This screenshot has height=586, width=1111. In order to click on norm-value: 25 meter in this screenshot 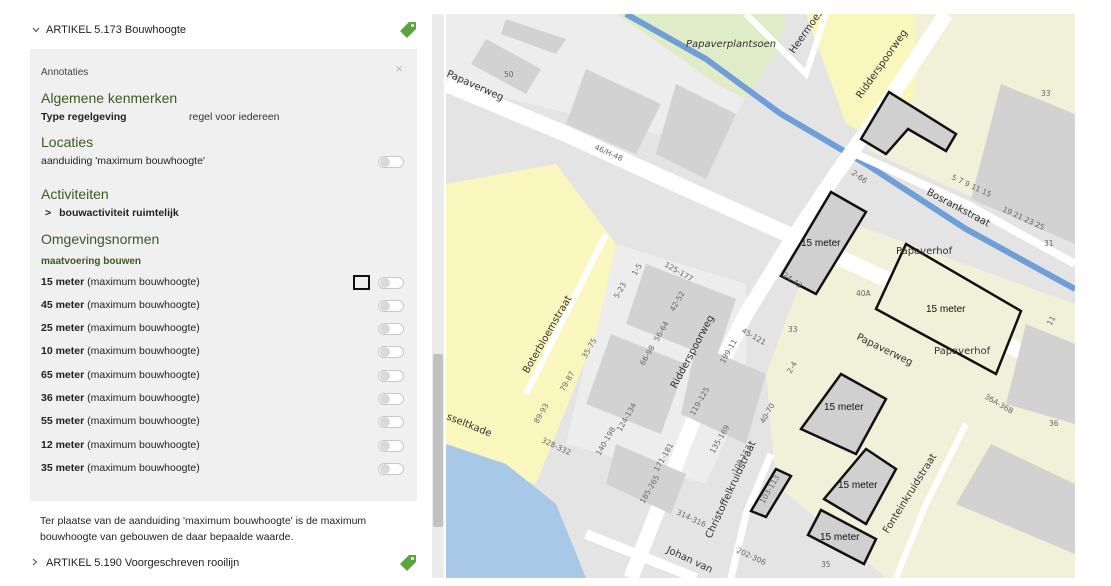, I will do `click(63, 328)`.